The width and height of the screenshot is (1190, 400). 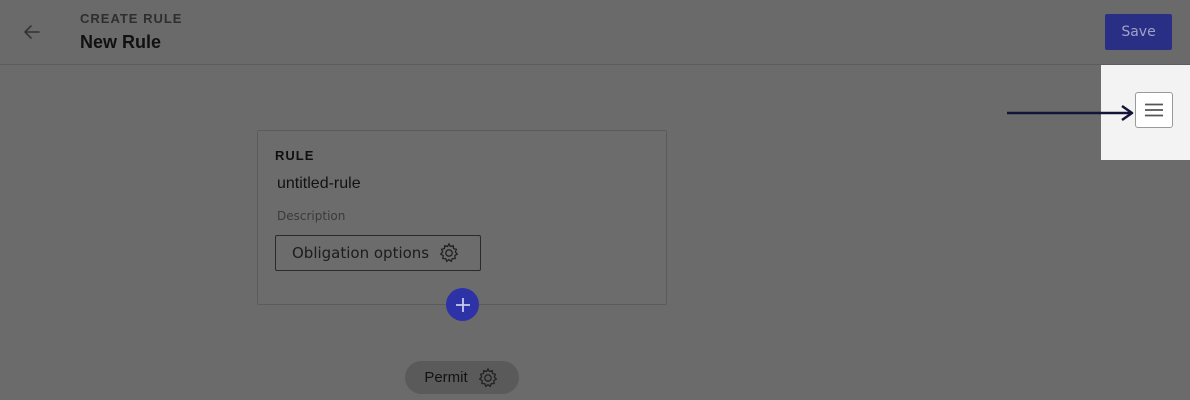 I want to click on add-button, so click(x=462, y=304).